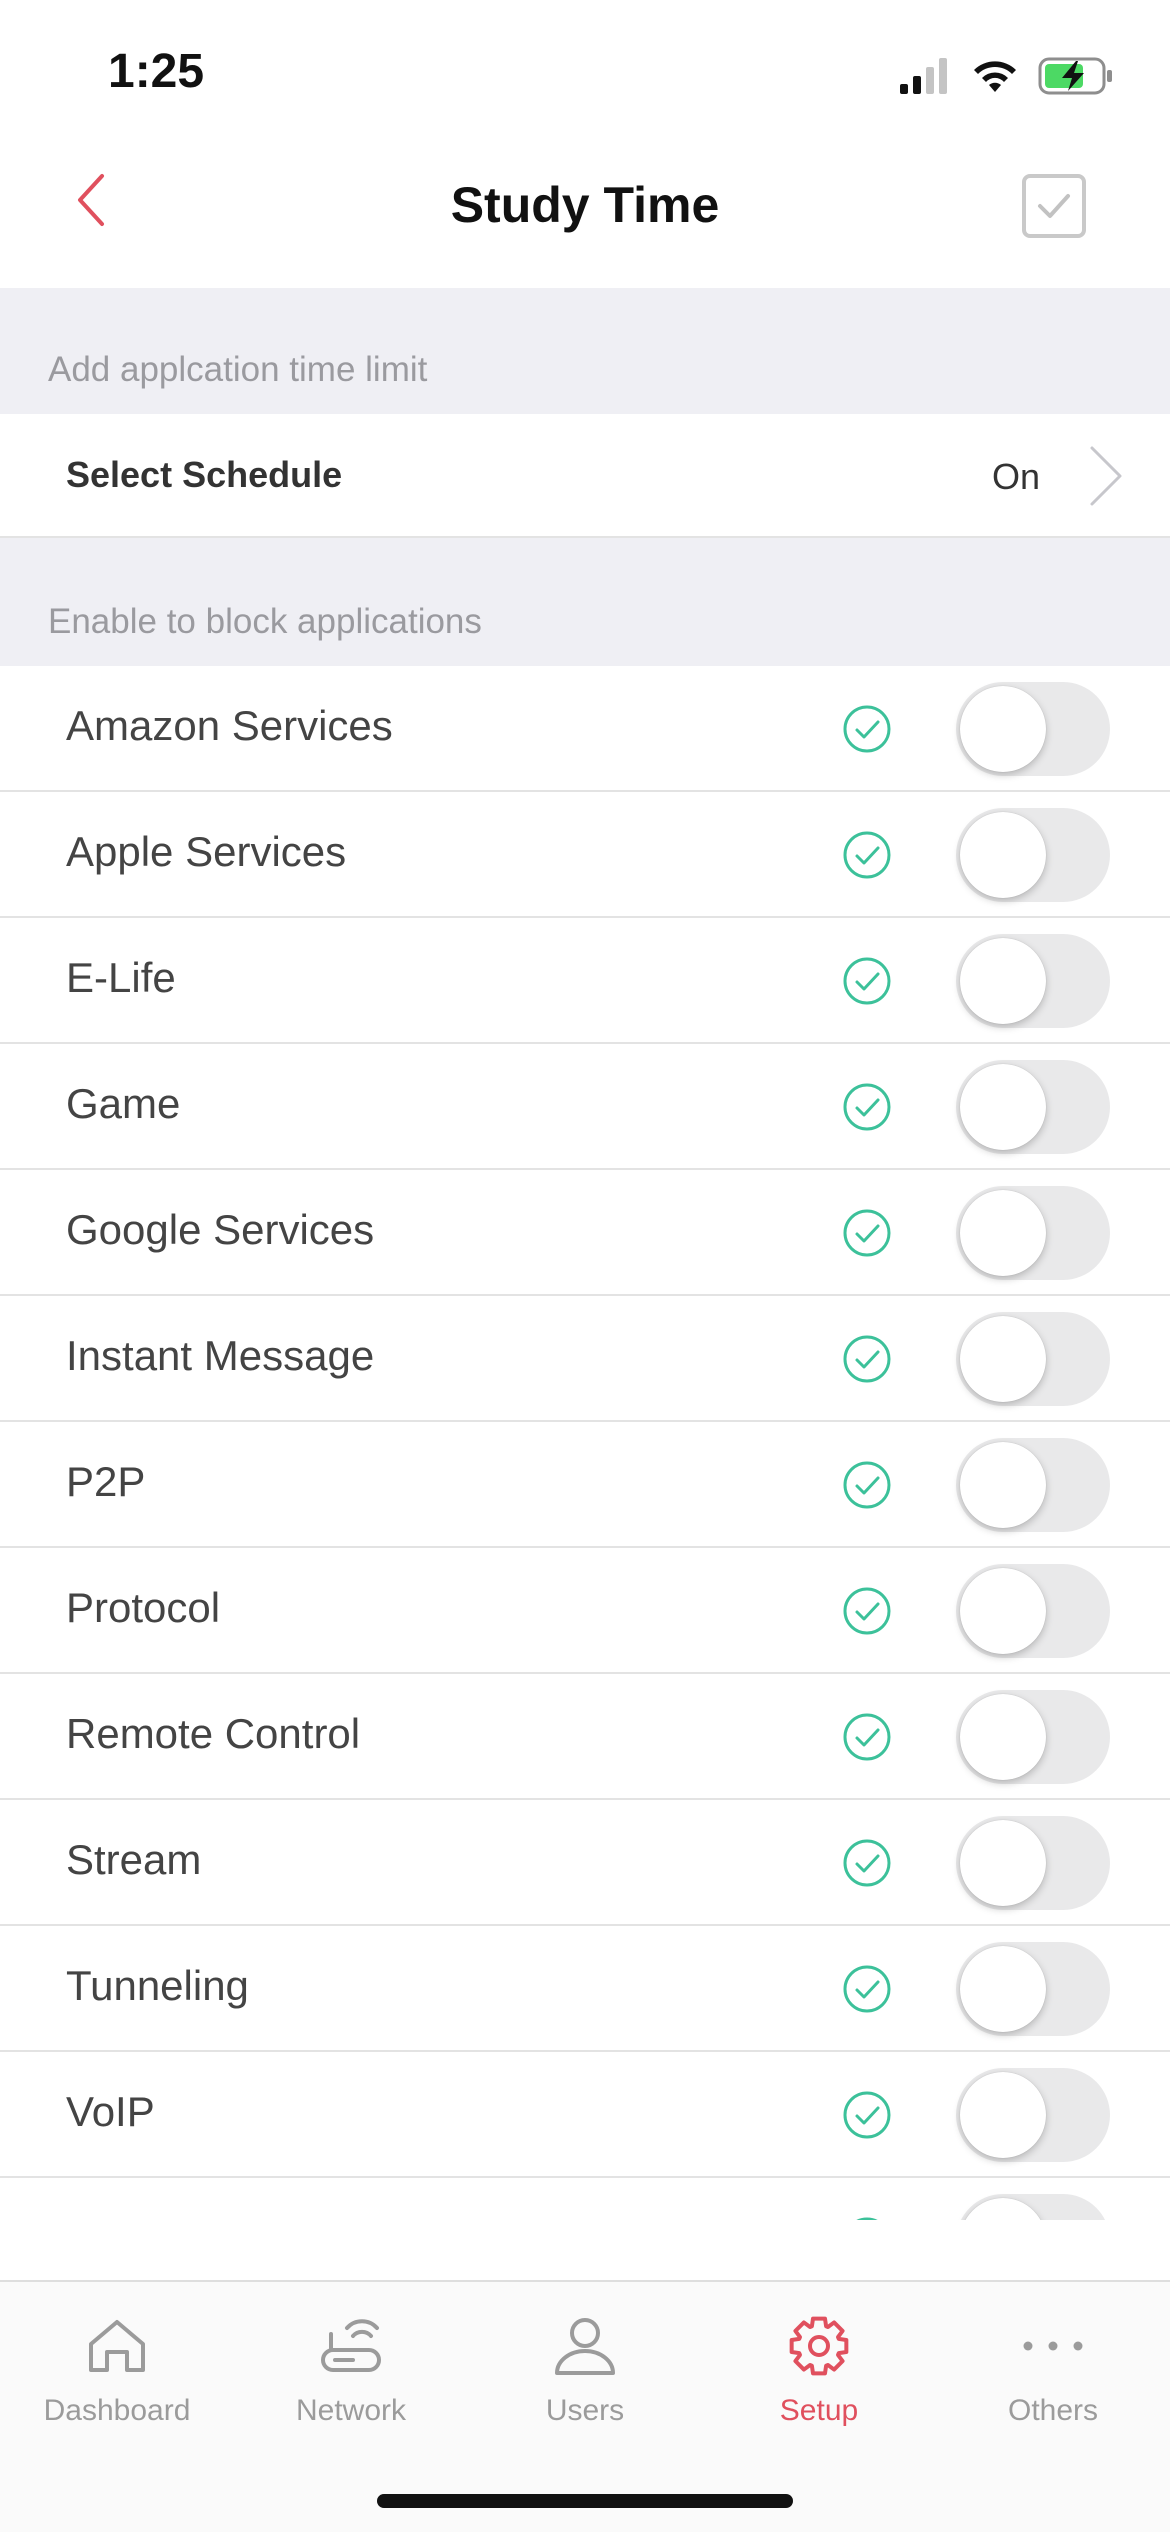 The image size is (1170, 2532). I want to click on app-row: VoIP, so click(585, 2115).